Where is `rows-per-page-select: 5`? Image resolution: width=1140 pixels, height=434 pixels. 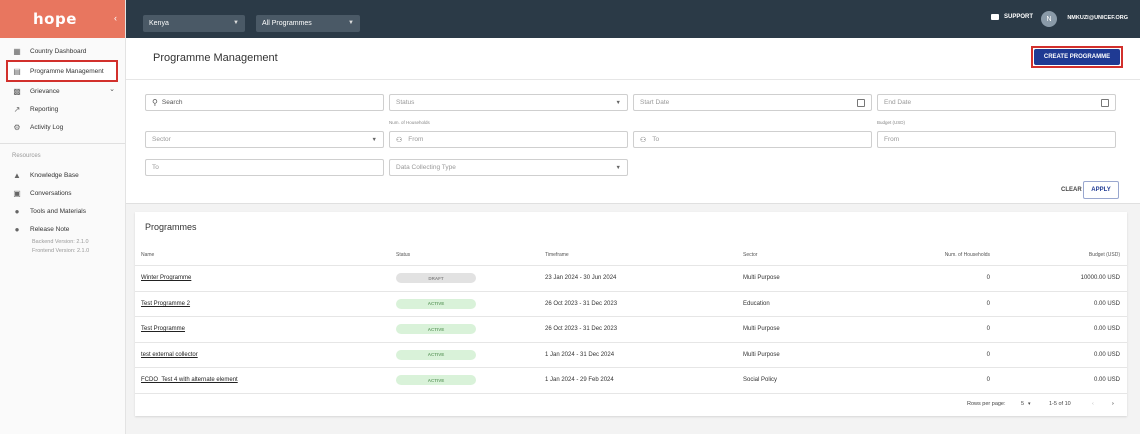 rows-per-page-select: 5 is located at coordinates (1022, 404).